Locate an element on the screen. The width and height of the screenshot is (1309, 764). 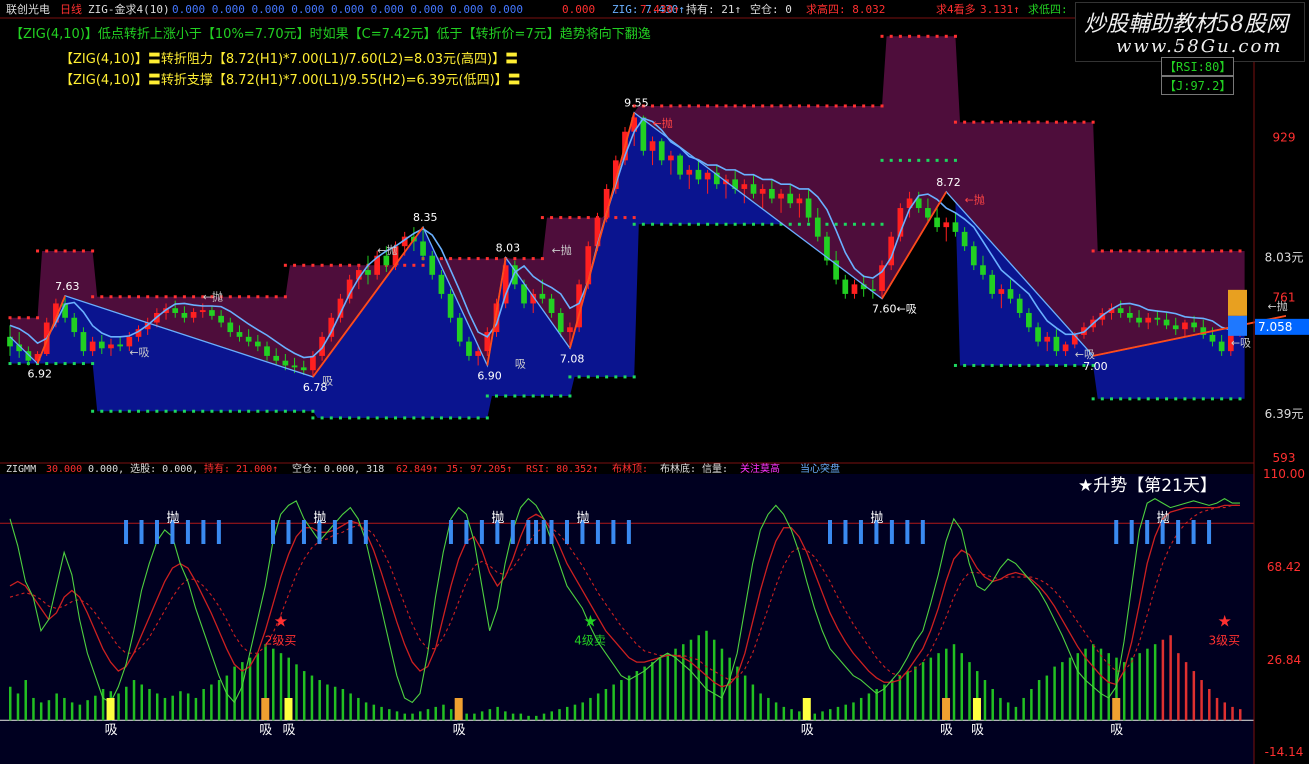
signal-label: 吸 is located at coordinates (520, 363).